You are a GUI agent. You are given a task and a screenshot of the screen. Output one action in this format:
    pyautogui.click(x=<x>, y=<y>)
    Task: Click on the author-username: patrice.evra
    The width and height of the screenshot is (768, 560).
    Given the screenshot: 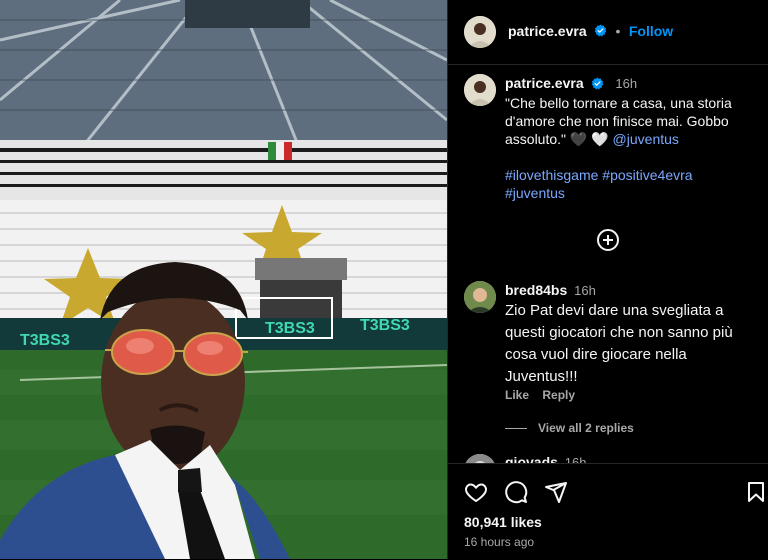 What is the action you would take?
    pyautogui.click(x=547, y=31)
    